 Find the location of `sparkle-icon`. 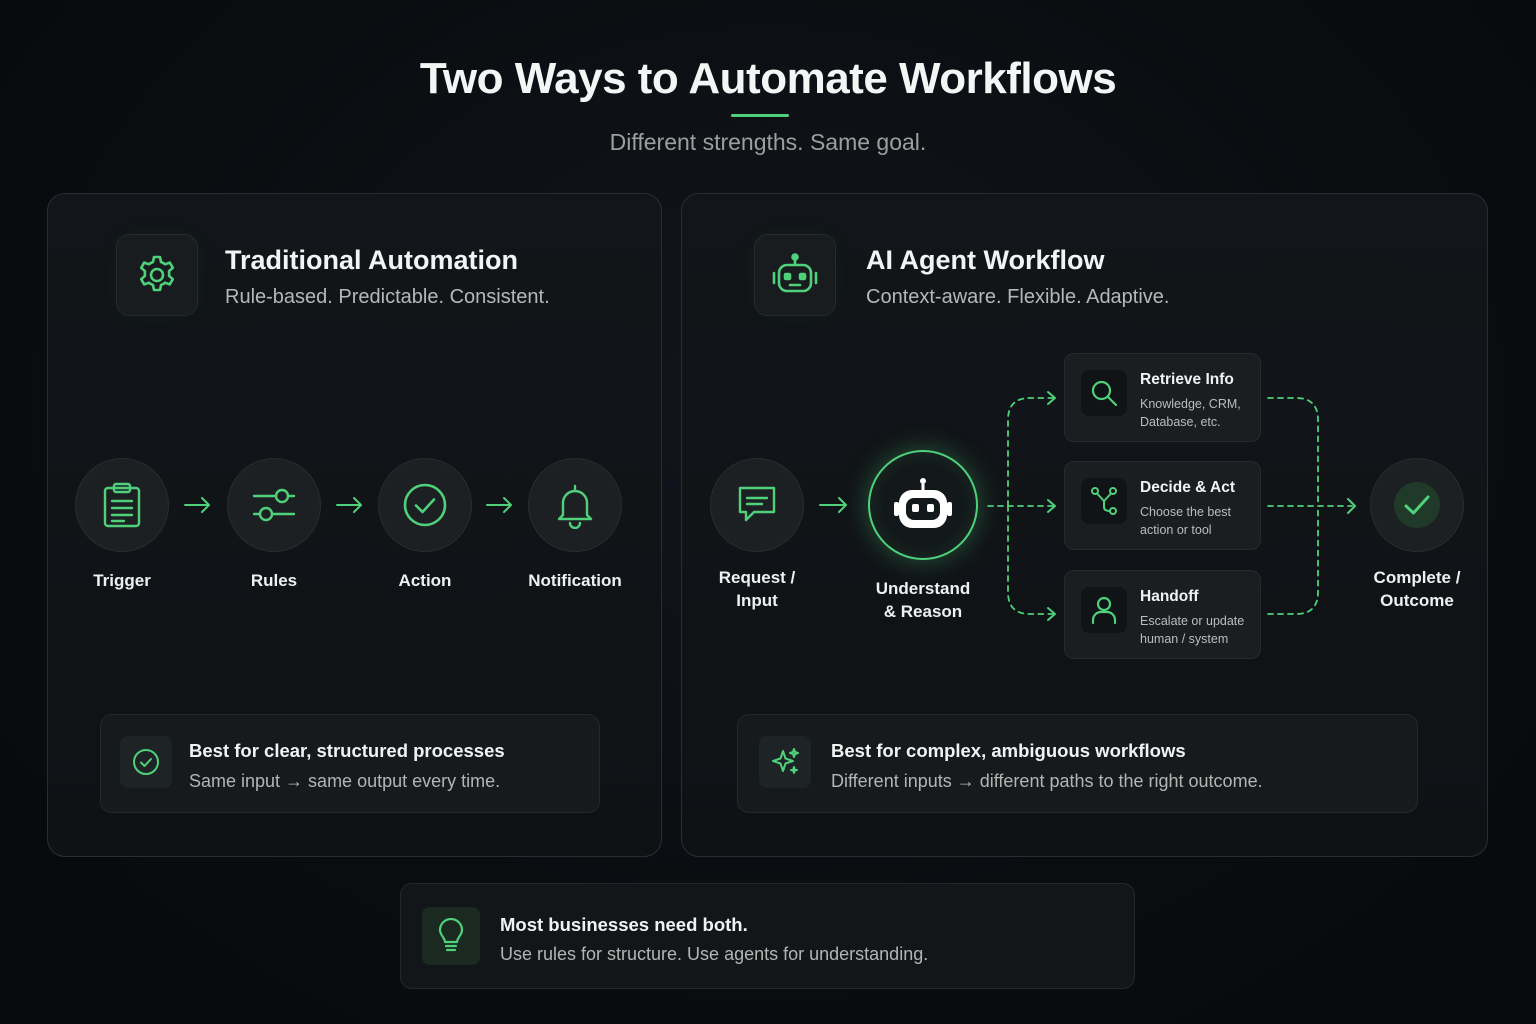

sparkle-icon is located at coordinates (785, 762).